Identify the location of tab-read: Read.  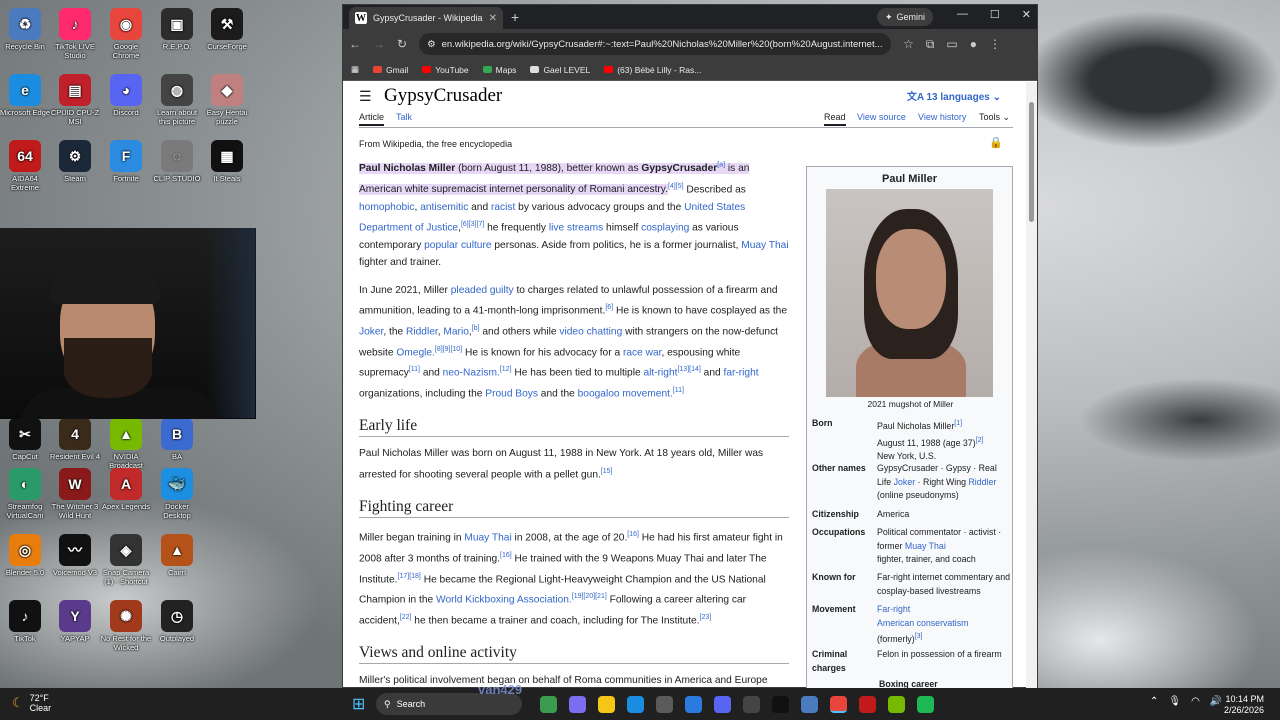
(835, 119).